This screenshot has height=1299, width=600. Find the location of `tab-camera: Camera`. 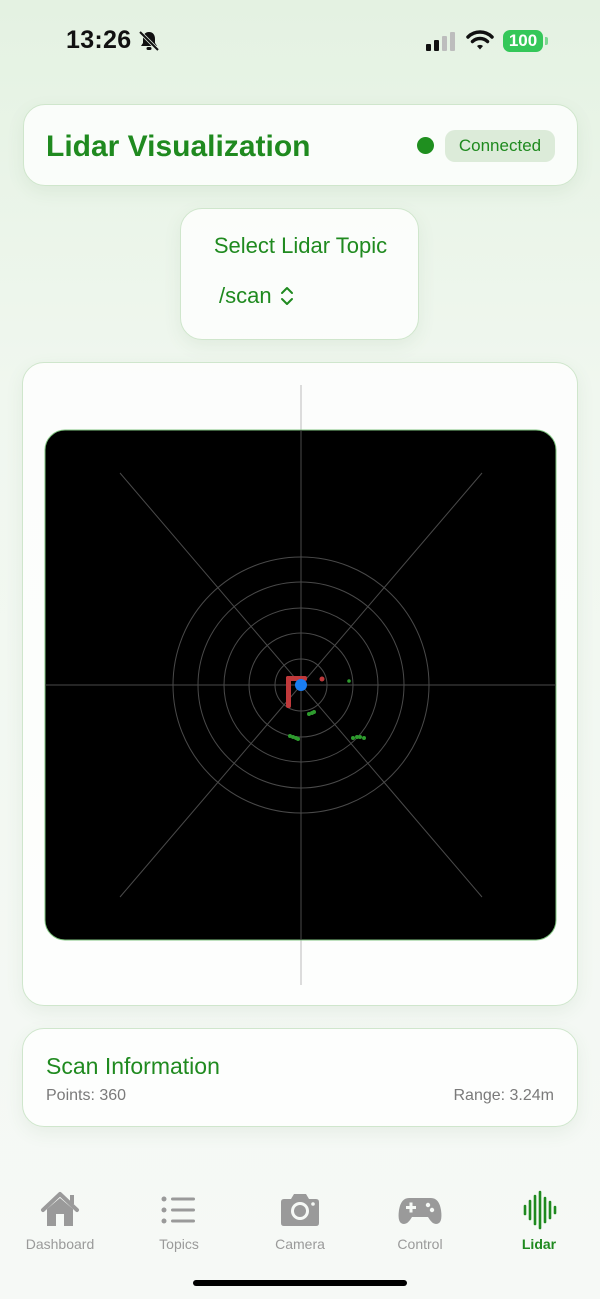

tab-camera: Camera is located at coordinates (300, 1221).